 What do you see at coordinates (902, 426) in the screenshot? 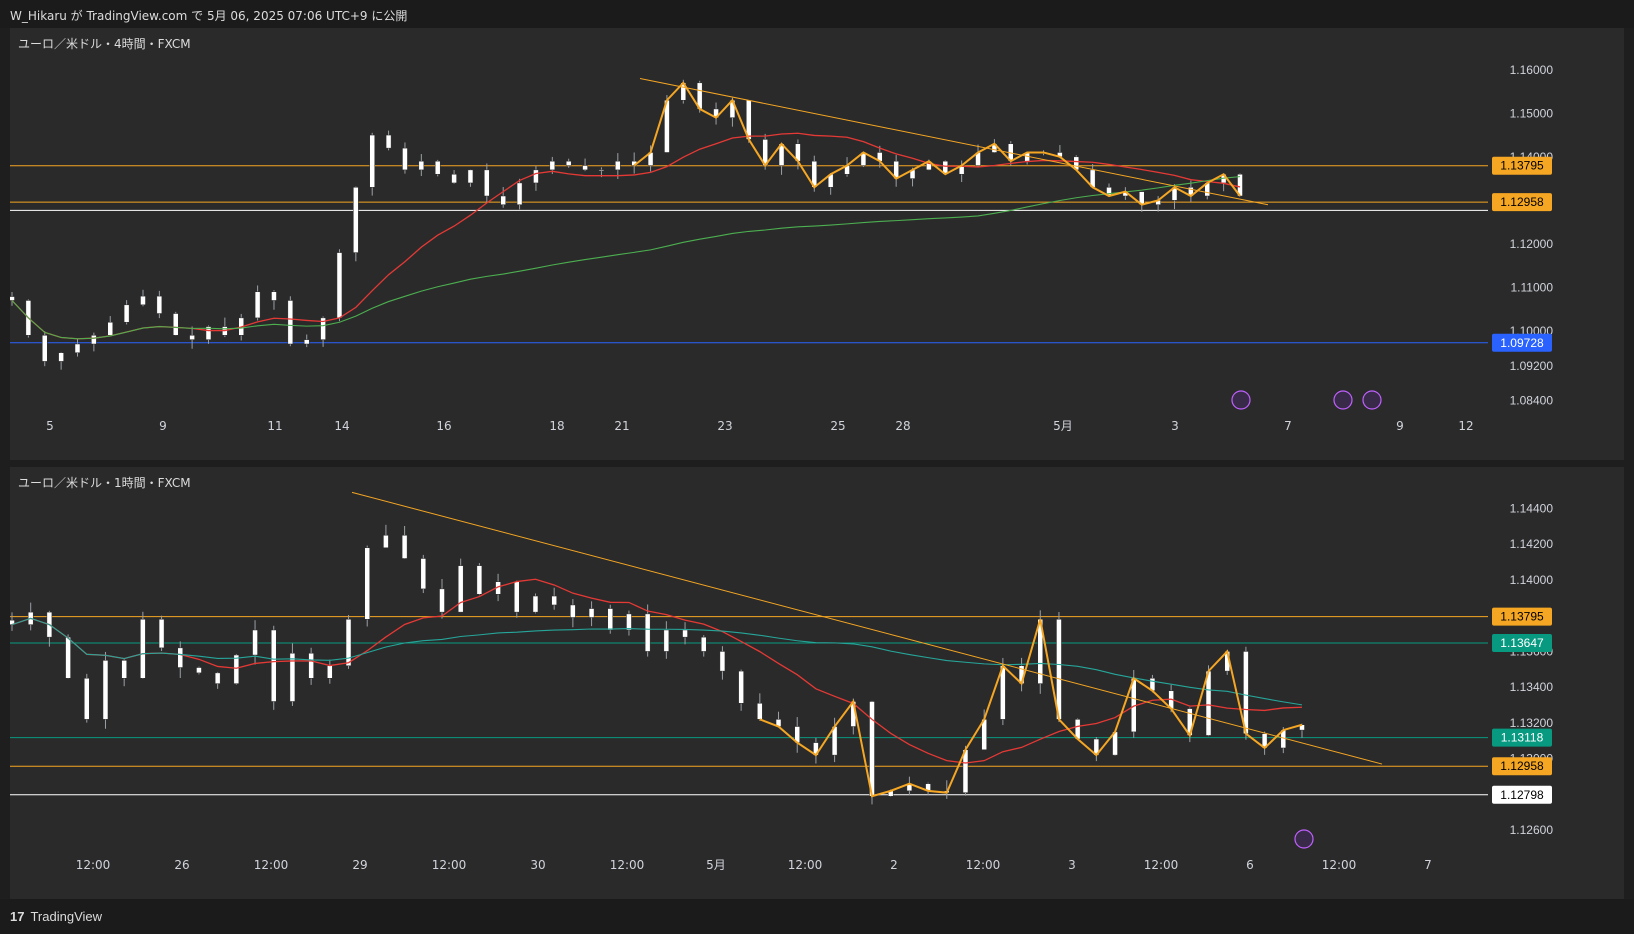
I see `time-tick-label: 28` at bounding box center [902, 426].